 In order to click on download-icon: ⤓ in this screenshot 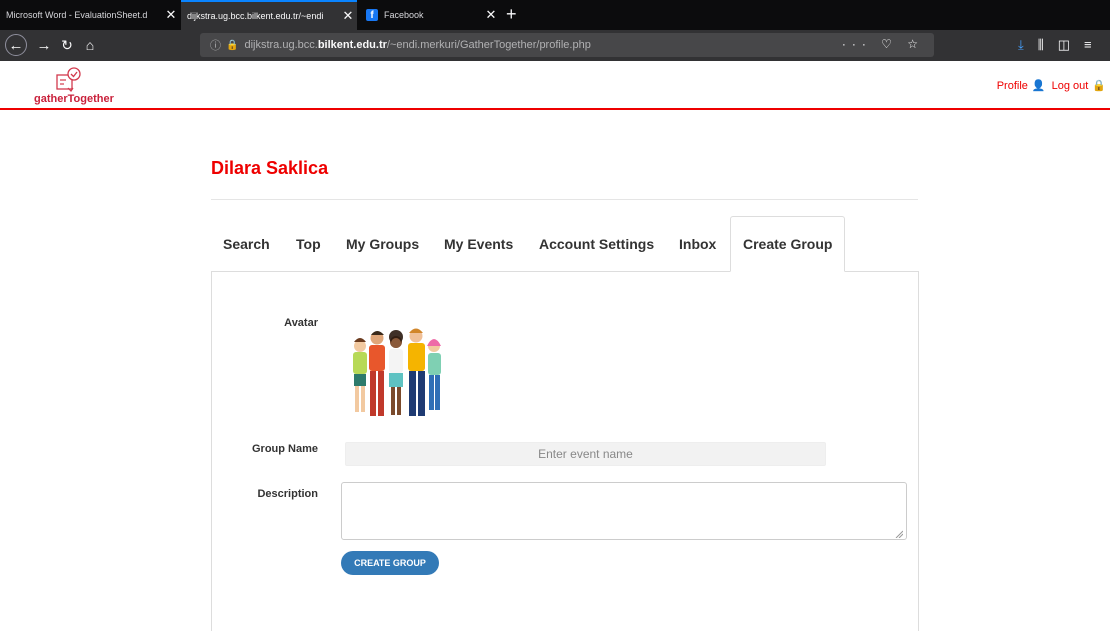, I will do `click(1021, 45)`.